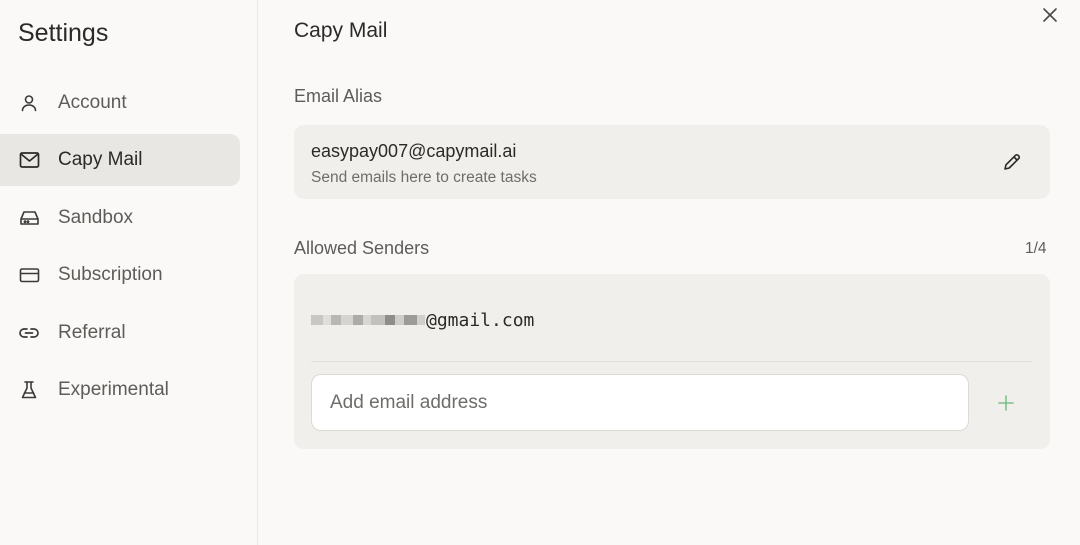 Image resolution: width=1080 pixels, height=545 pixels. Describe the element at coordinates (362, 248) in the screenshot. I see `allowed-senders-heading: Allowed Senders` at that location.